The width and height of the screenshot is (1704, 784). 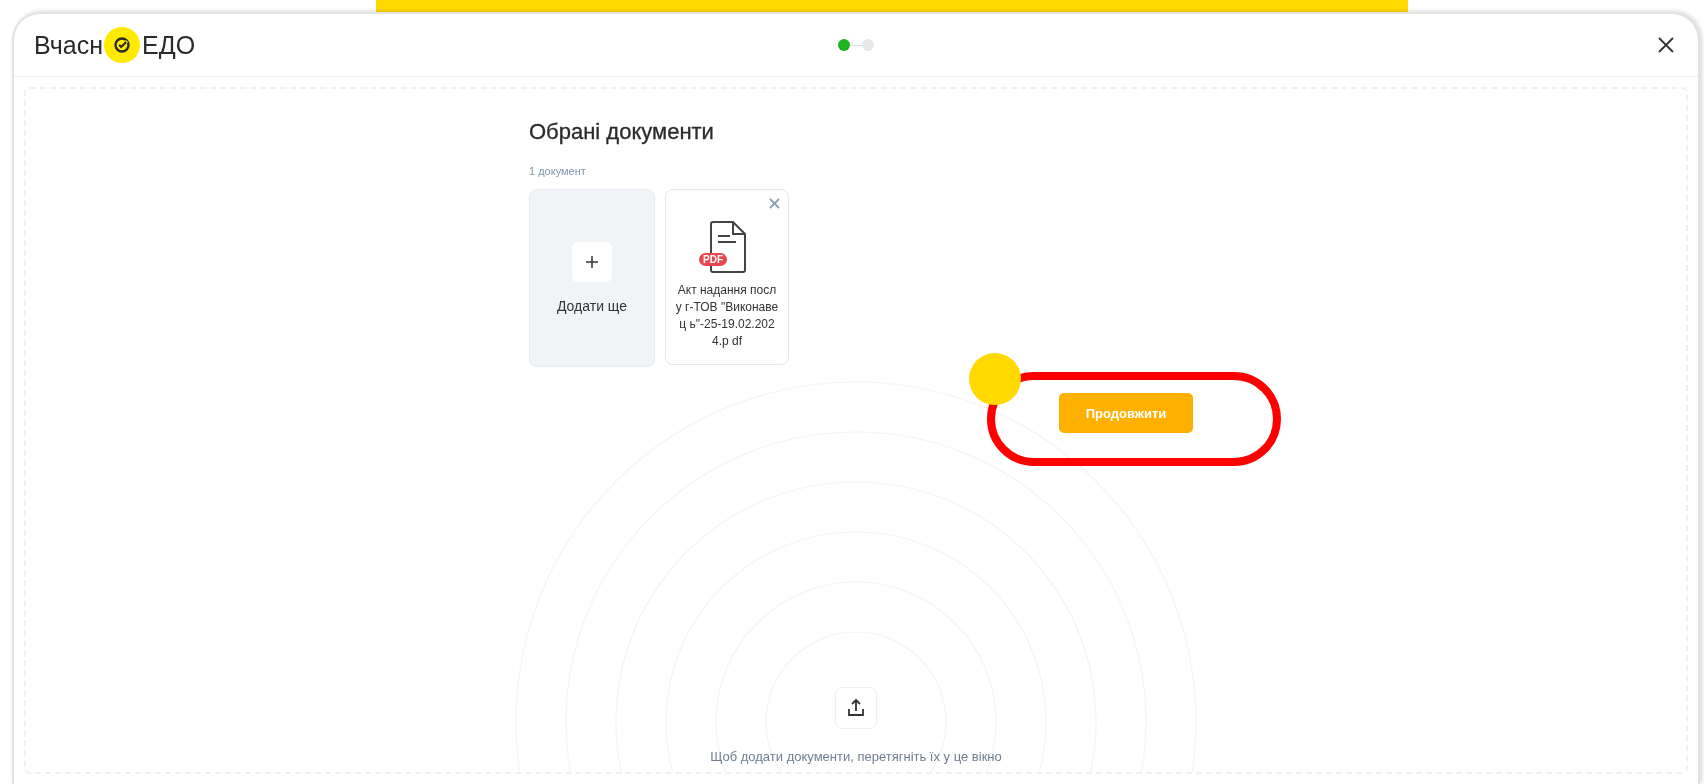 What do you see at coordinates (1666, 45) in the screenshot?
I see `close-icon` at bounding box center [1666, 45].